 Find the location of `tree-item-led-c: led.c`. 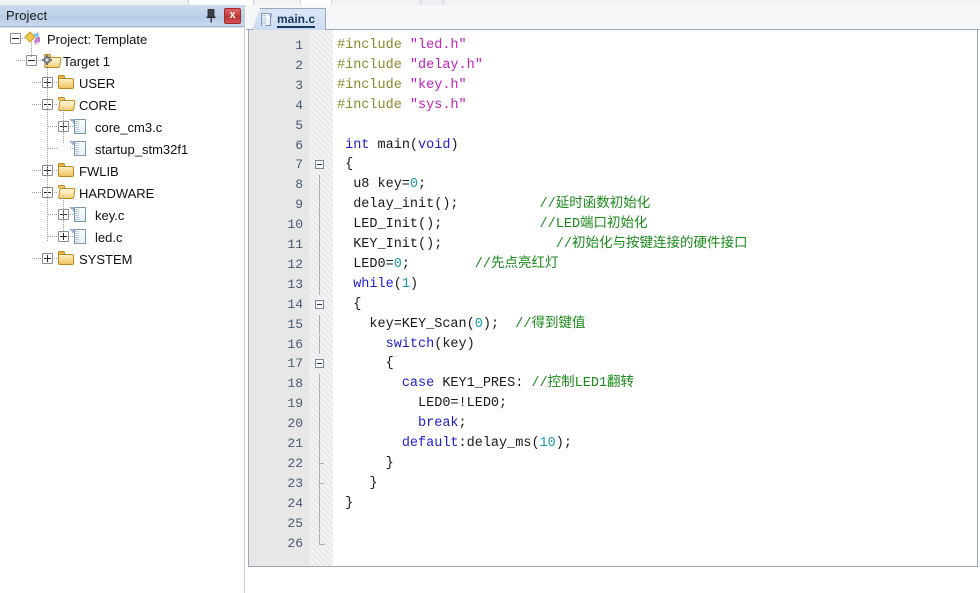

tree-item-led-c: led.c is located at coordinates (122, 237).